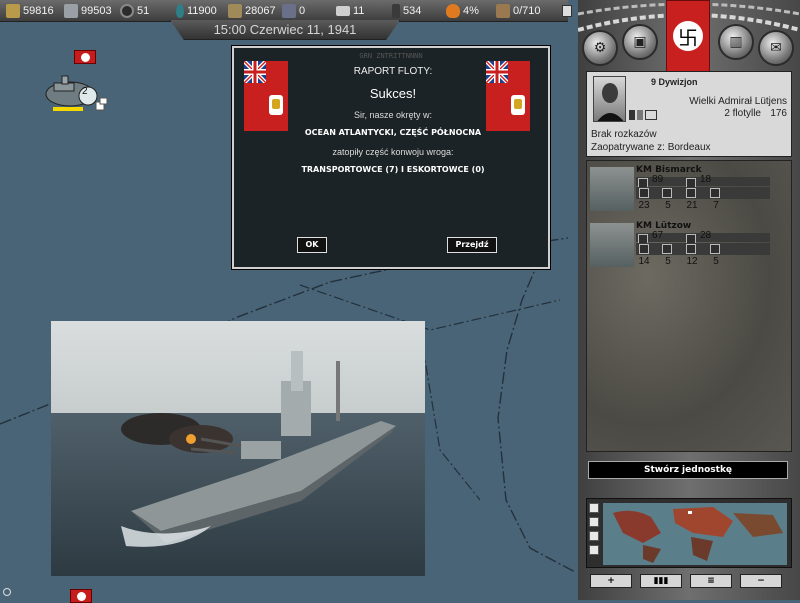 This screenshot has width=800, height=603. I want to click on minimap, so click(695, 534).